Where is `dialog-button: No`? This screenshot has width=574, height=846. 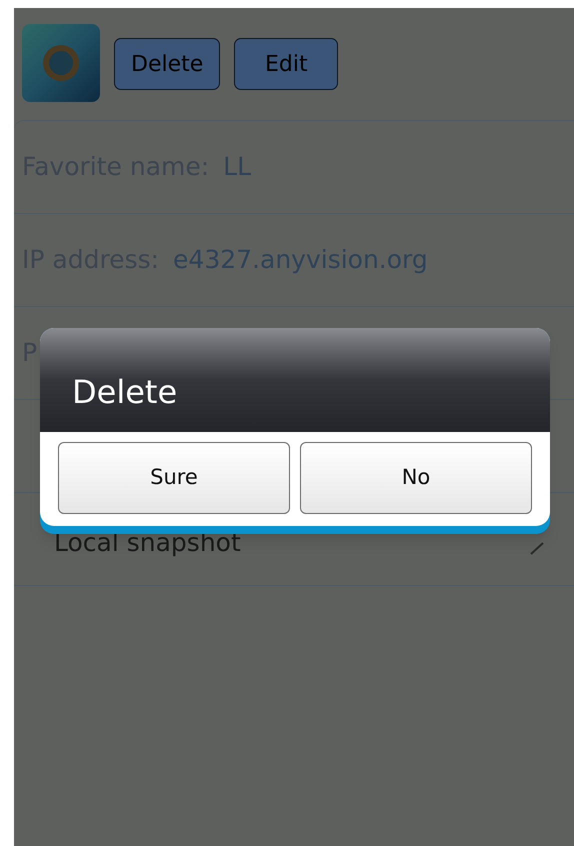
dialog-button: No is located at coordinates (416, 478).